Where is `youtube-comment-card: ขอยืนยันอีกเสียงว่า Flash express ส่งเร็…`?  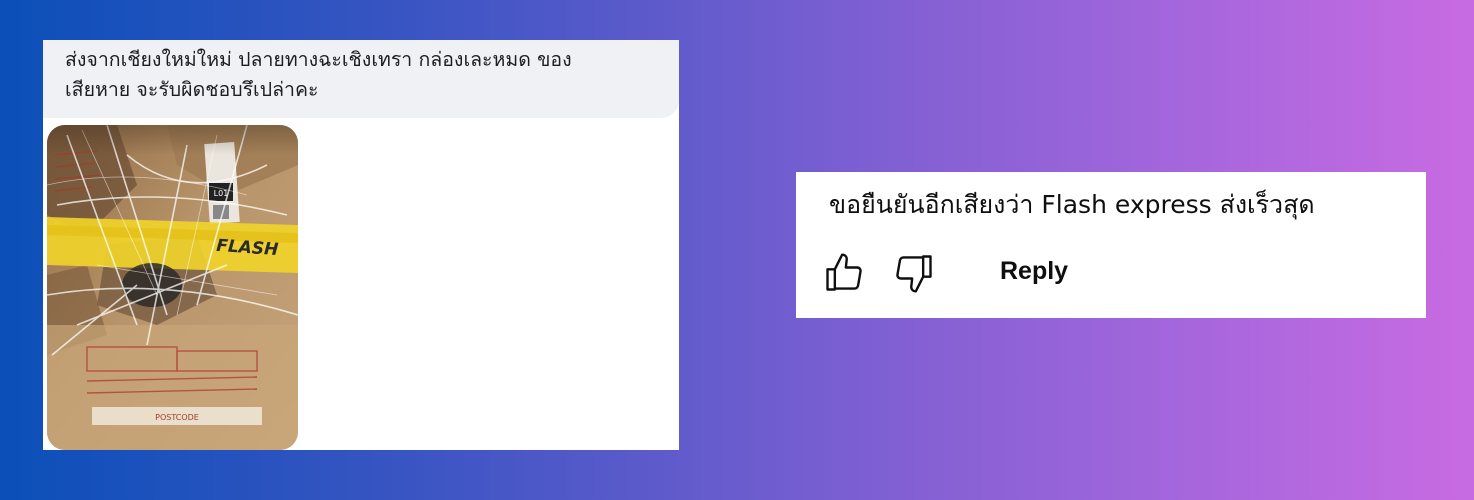 youtube-comment-card: ขอยืนยันอีกเสียงว่า Flash express ส่งเร็… is located at coordinates (1111, 245).